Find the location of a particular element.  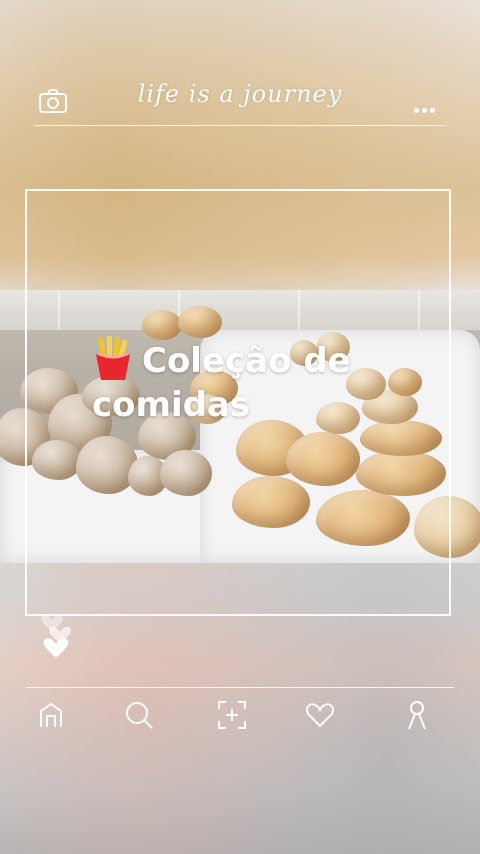

more-dots-icon is located at coordinates (428, 105).